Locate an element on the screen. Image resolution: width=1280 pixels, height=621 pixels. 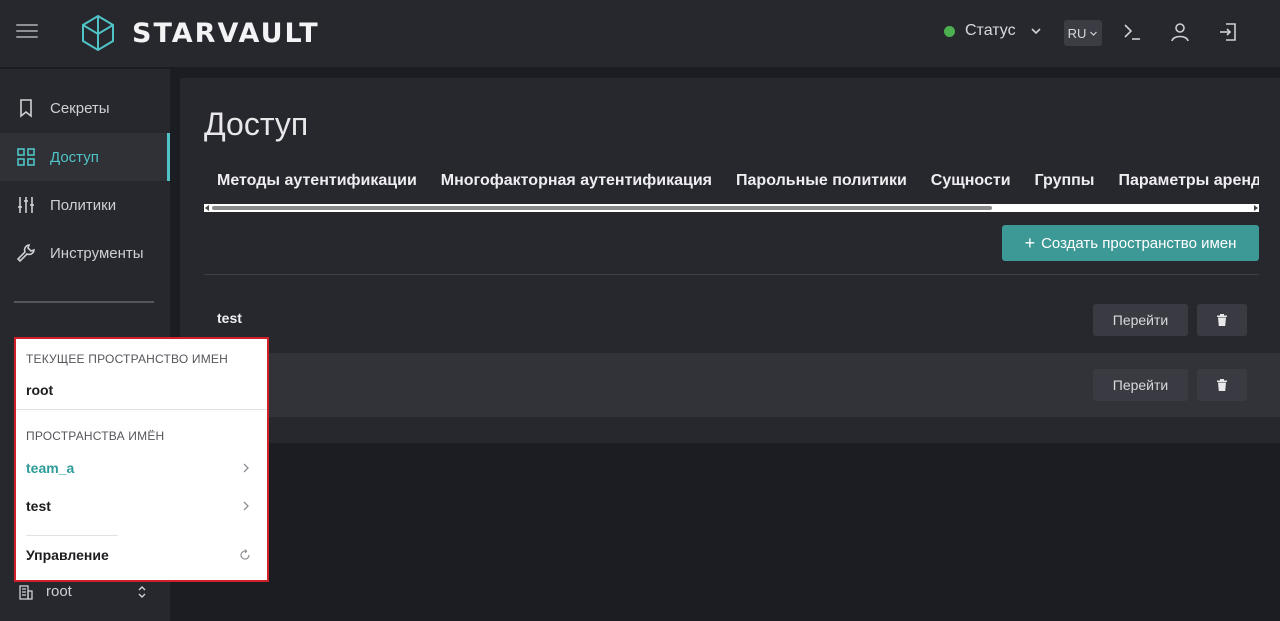
terminal-icon is located at coordinates (1132, 32).